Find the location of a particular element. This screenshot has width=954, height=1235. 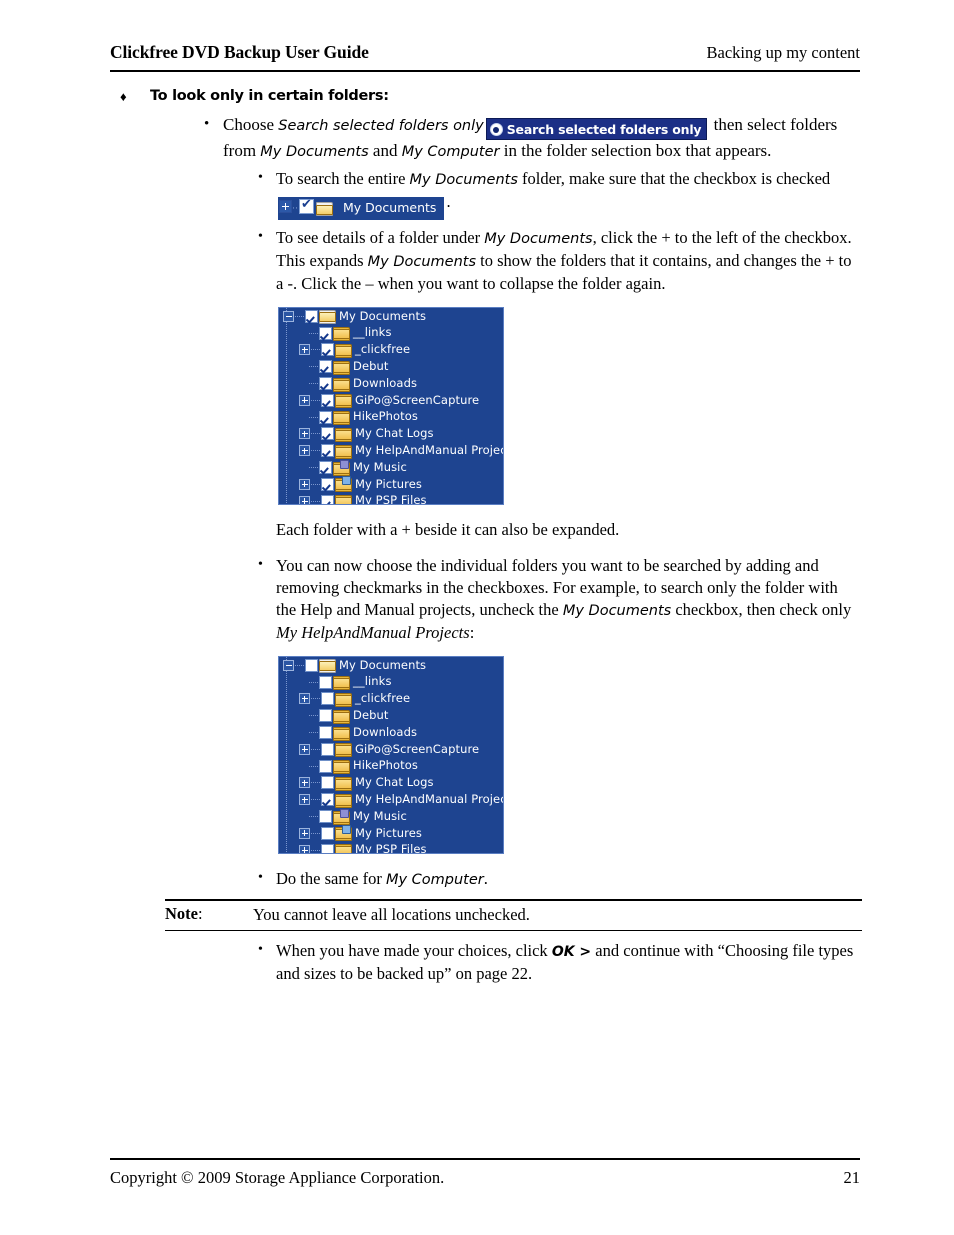

tree-row-label: My Music is located at coordinates (380, 815).